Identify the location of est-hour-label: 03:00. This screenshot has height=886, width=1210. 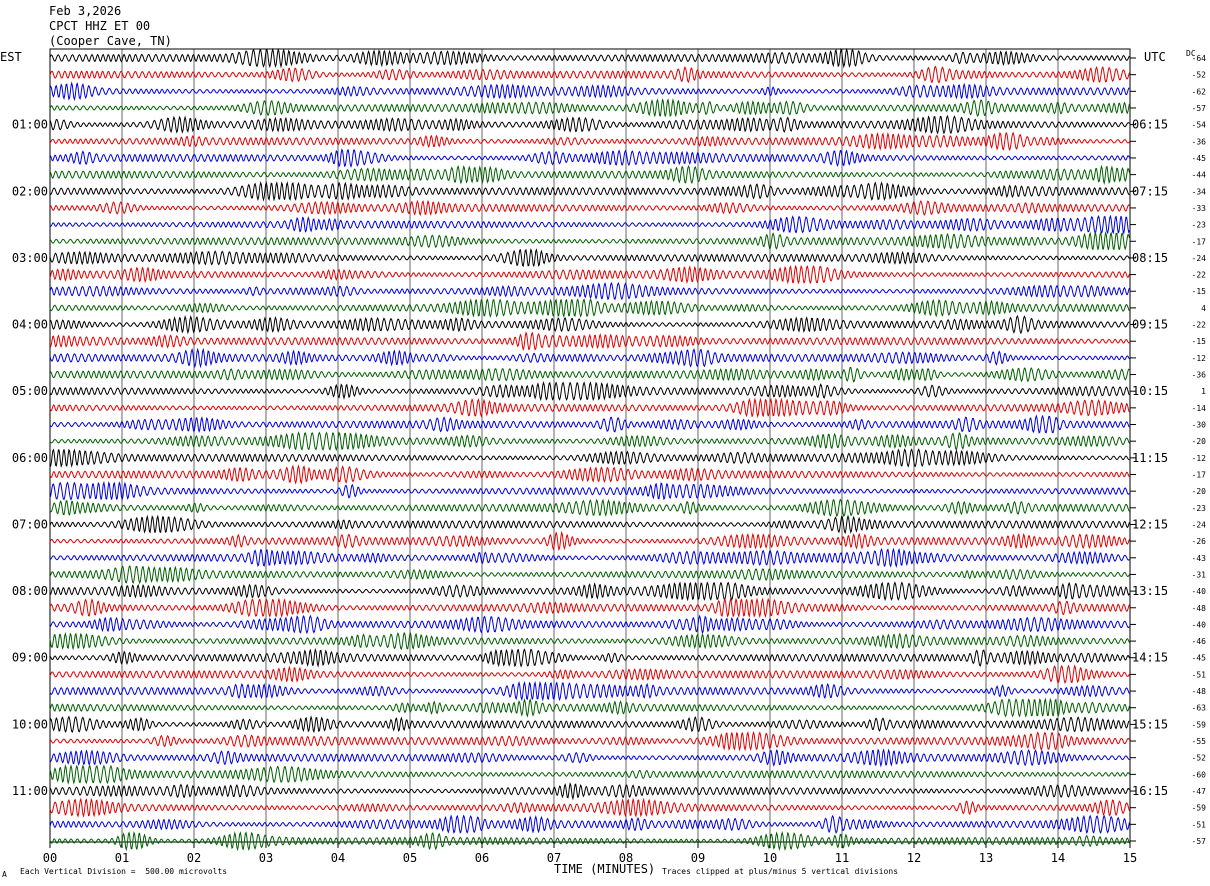
(30, 258).